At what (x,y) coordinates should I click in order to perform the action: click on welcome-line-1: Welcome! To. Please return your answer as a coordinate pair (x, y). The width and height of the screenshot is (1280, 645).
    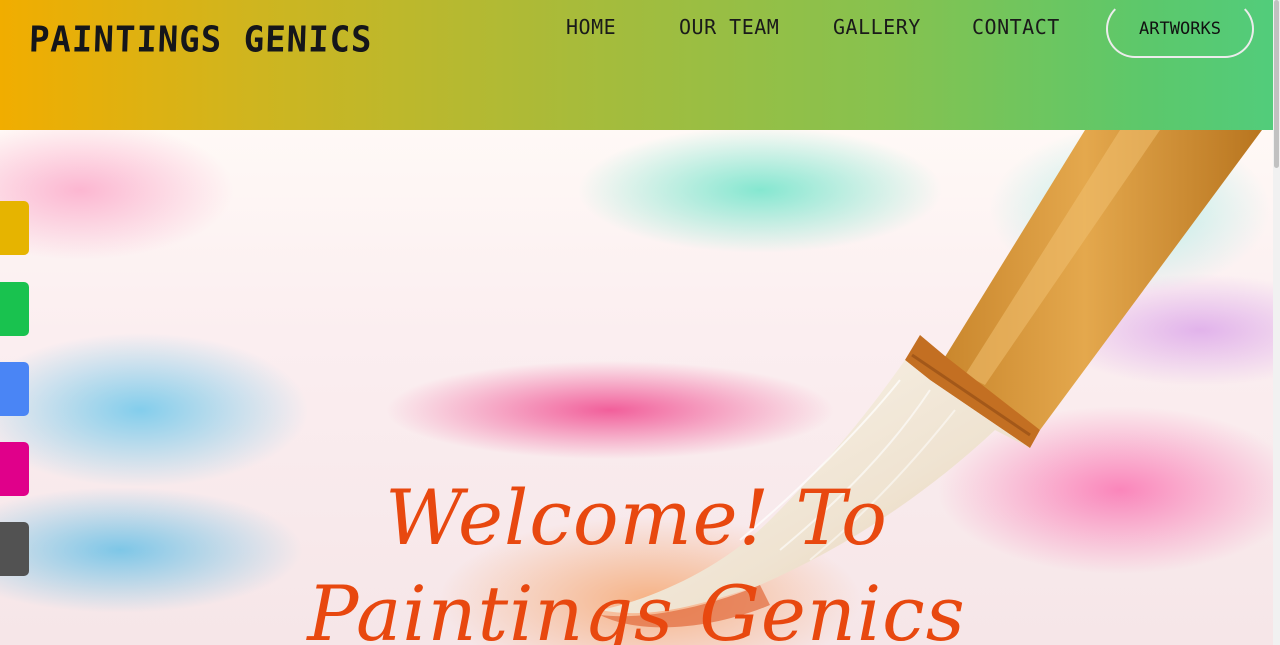
    Looking at the image, I should click on (636, 517).